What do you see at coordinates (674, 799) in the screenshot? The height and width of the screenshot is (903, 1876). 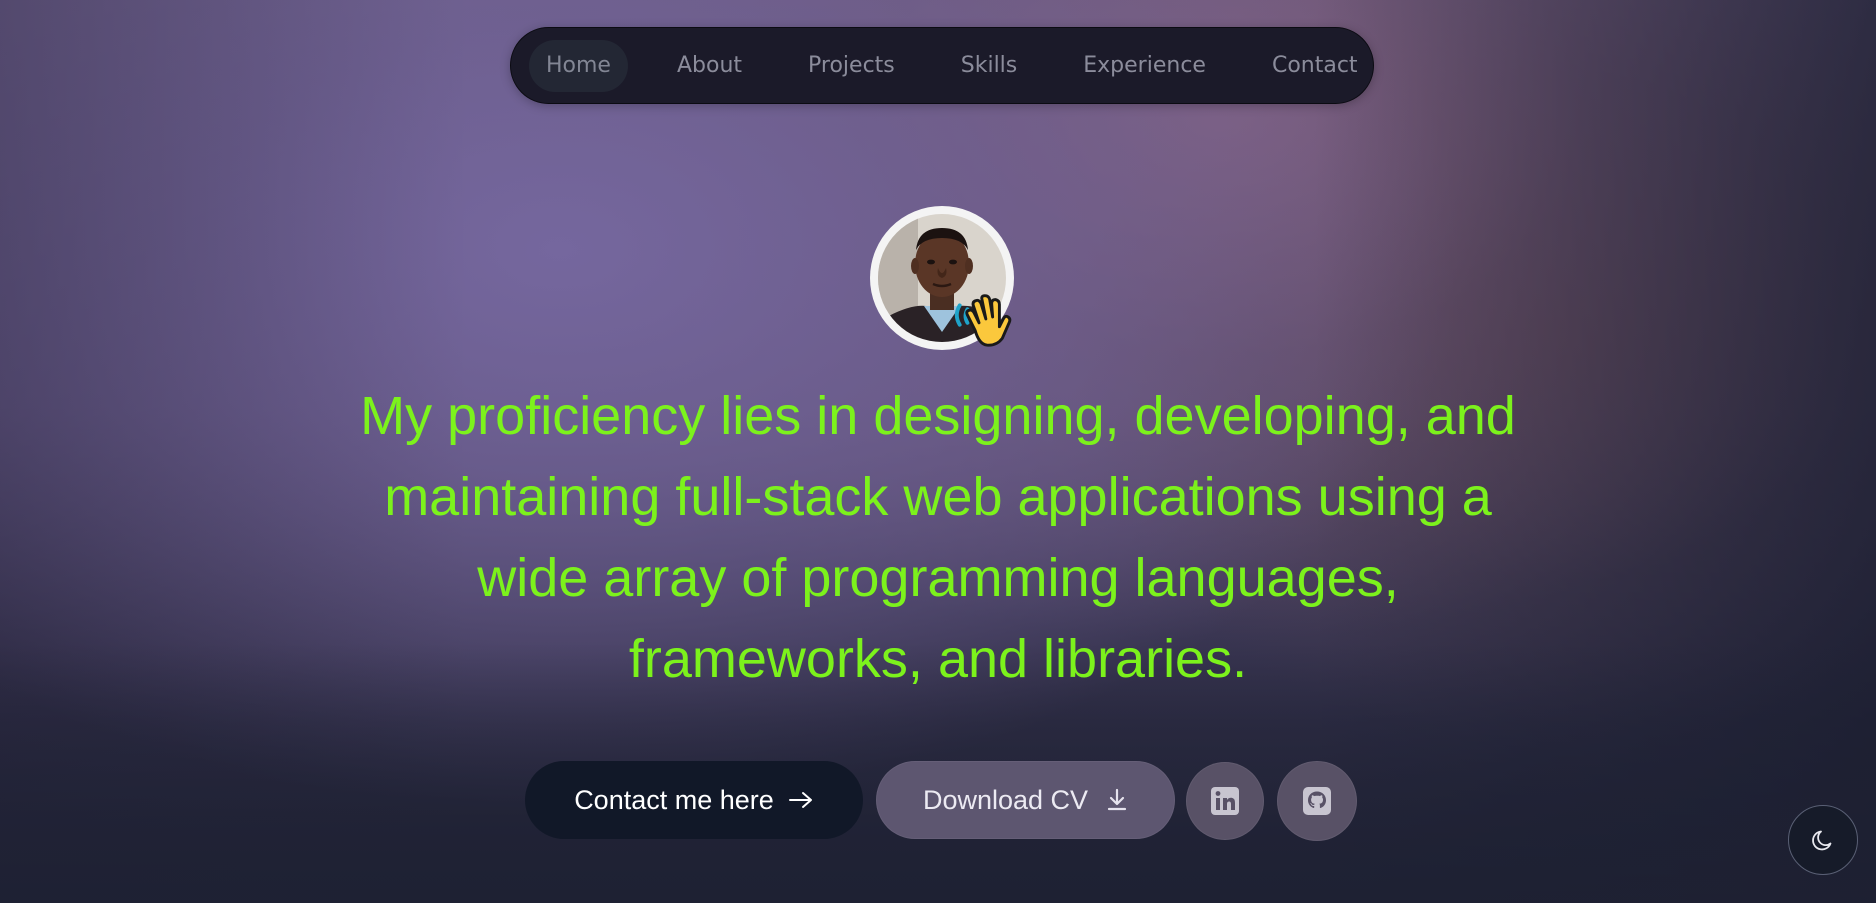 I see `contact-button-label: Contact me here` at bounding box center [674, 799].